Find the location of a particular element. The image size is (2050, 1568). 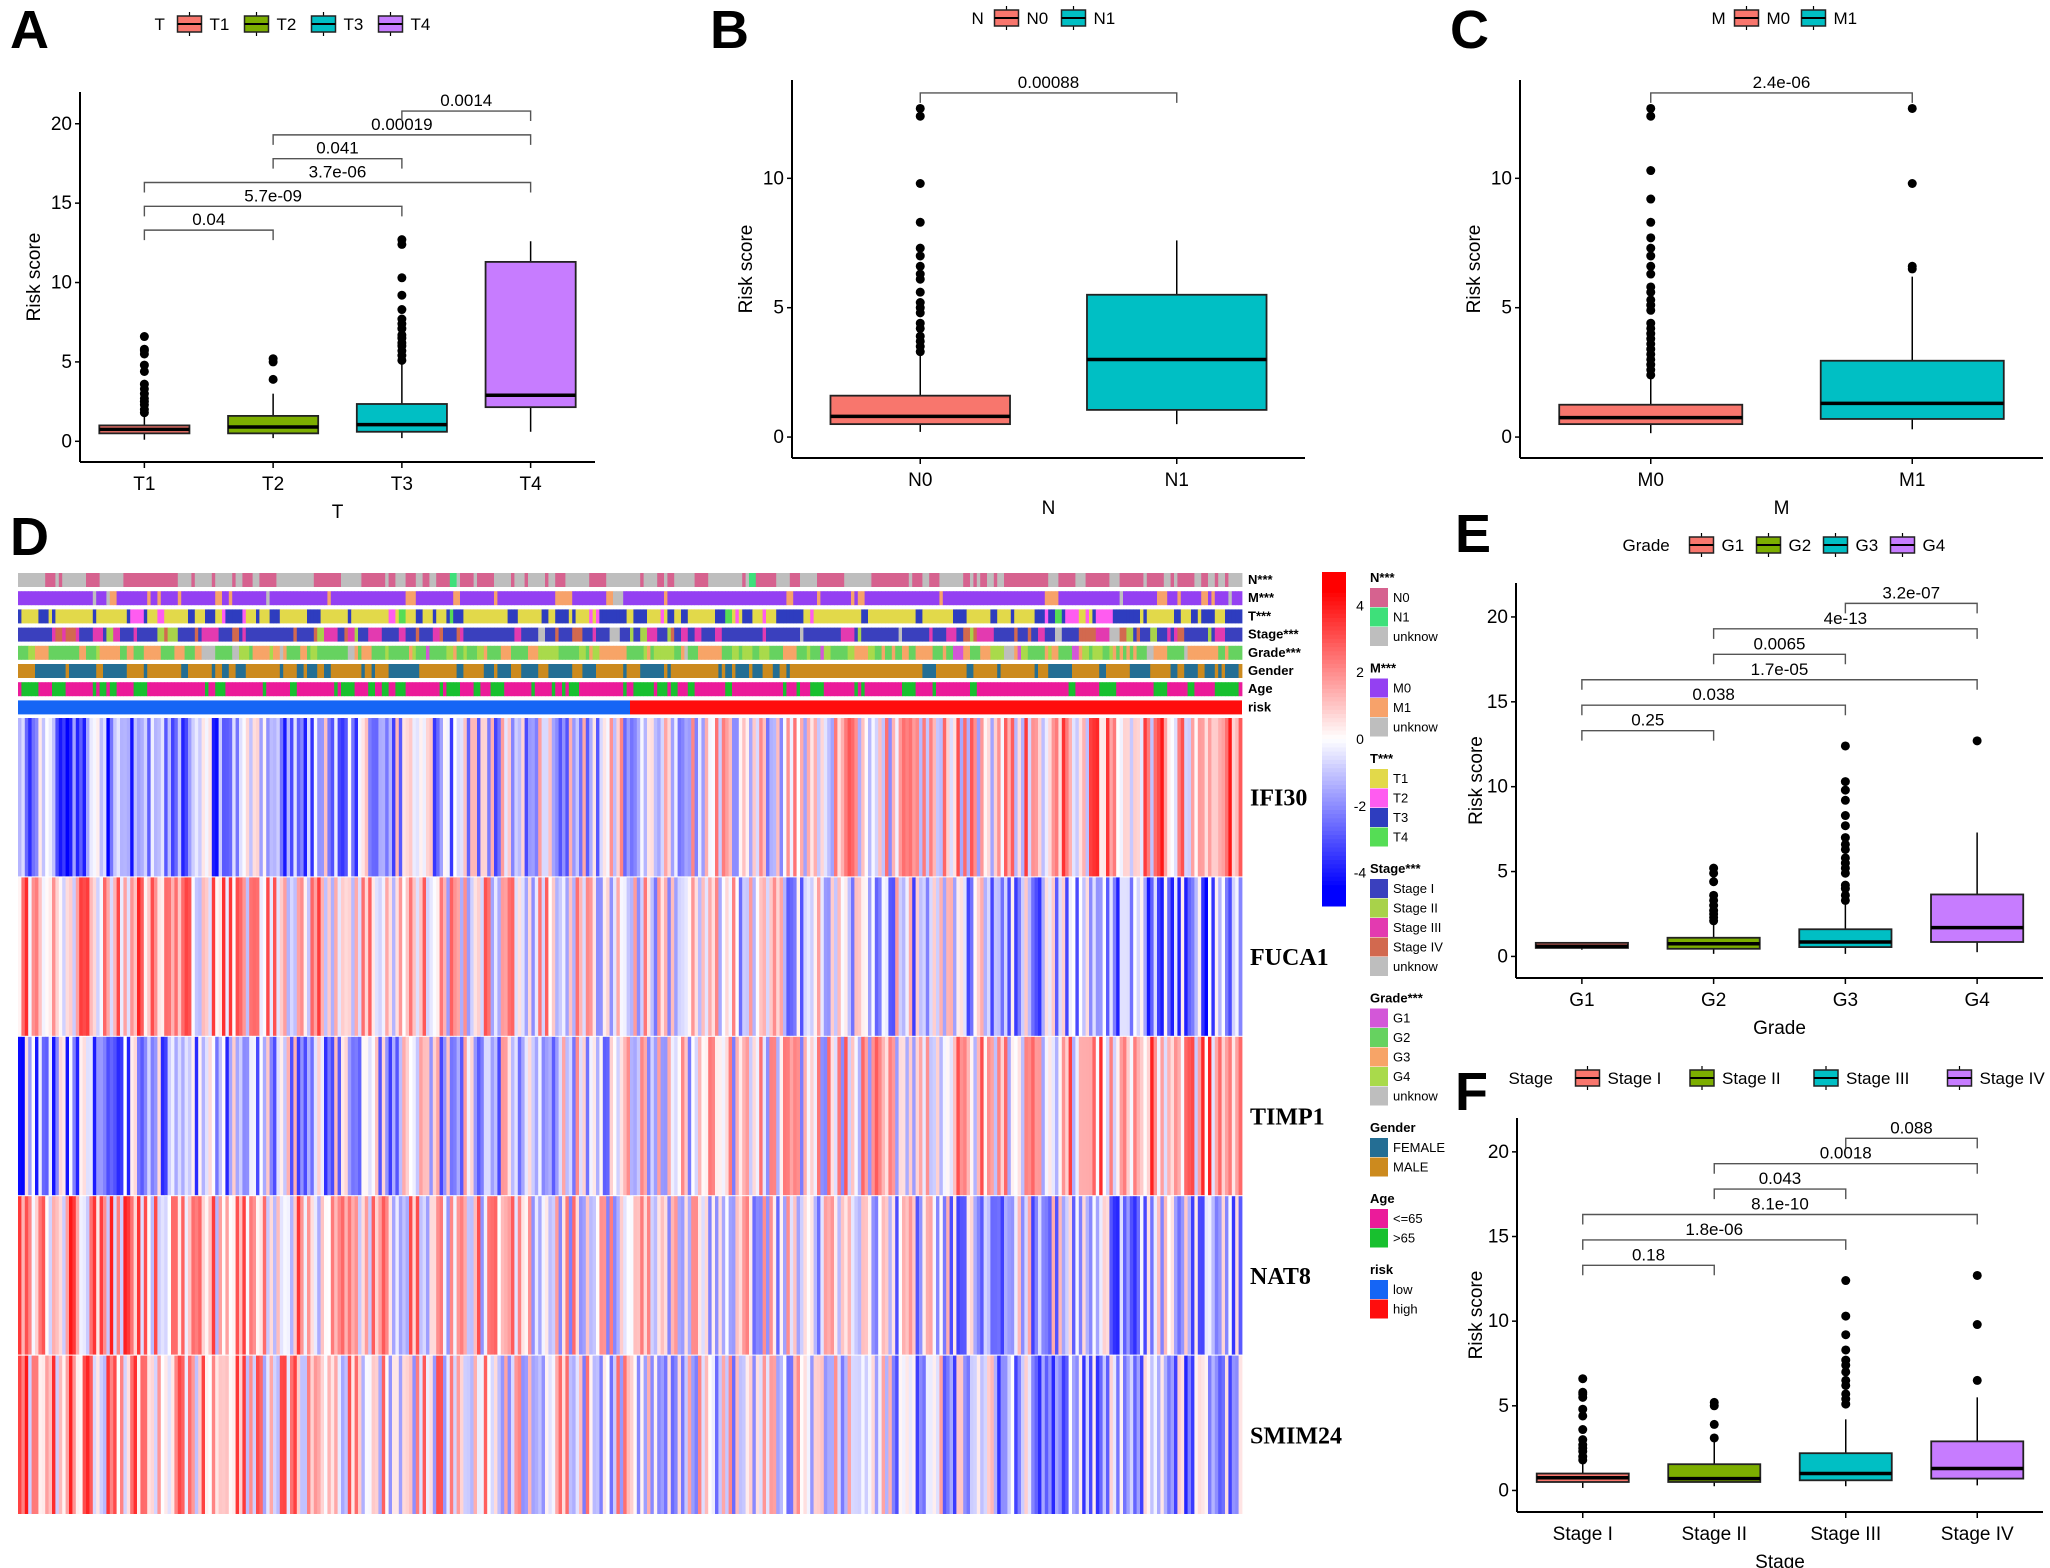

colorbar-step is located at coordinates (1334, 674).